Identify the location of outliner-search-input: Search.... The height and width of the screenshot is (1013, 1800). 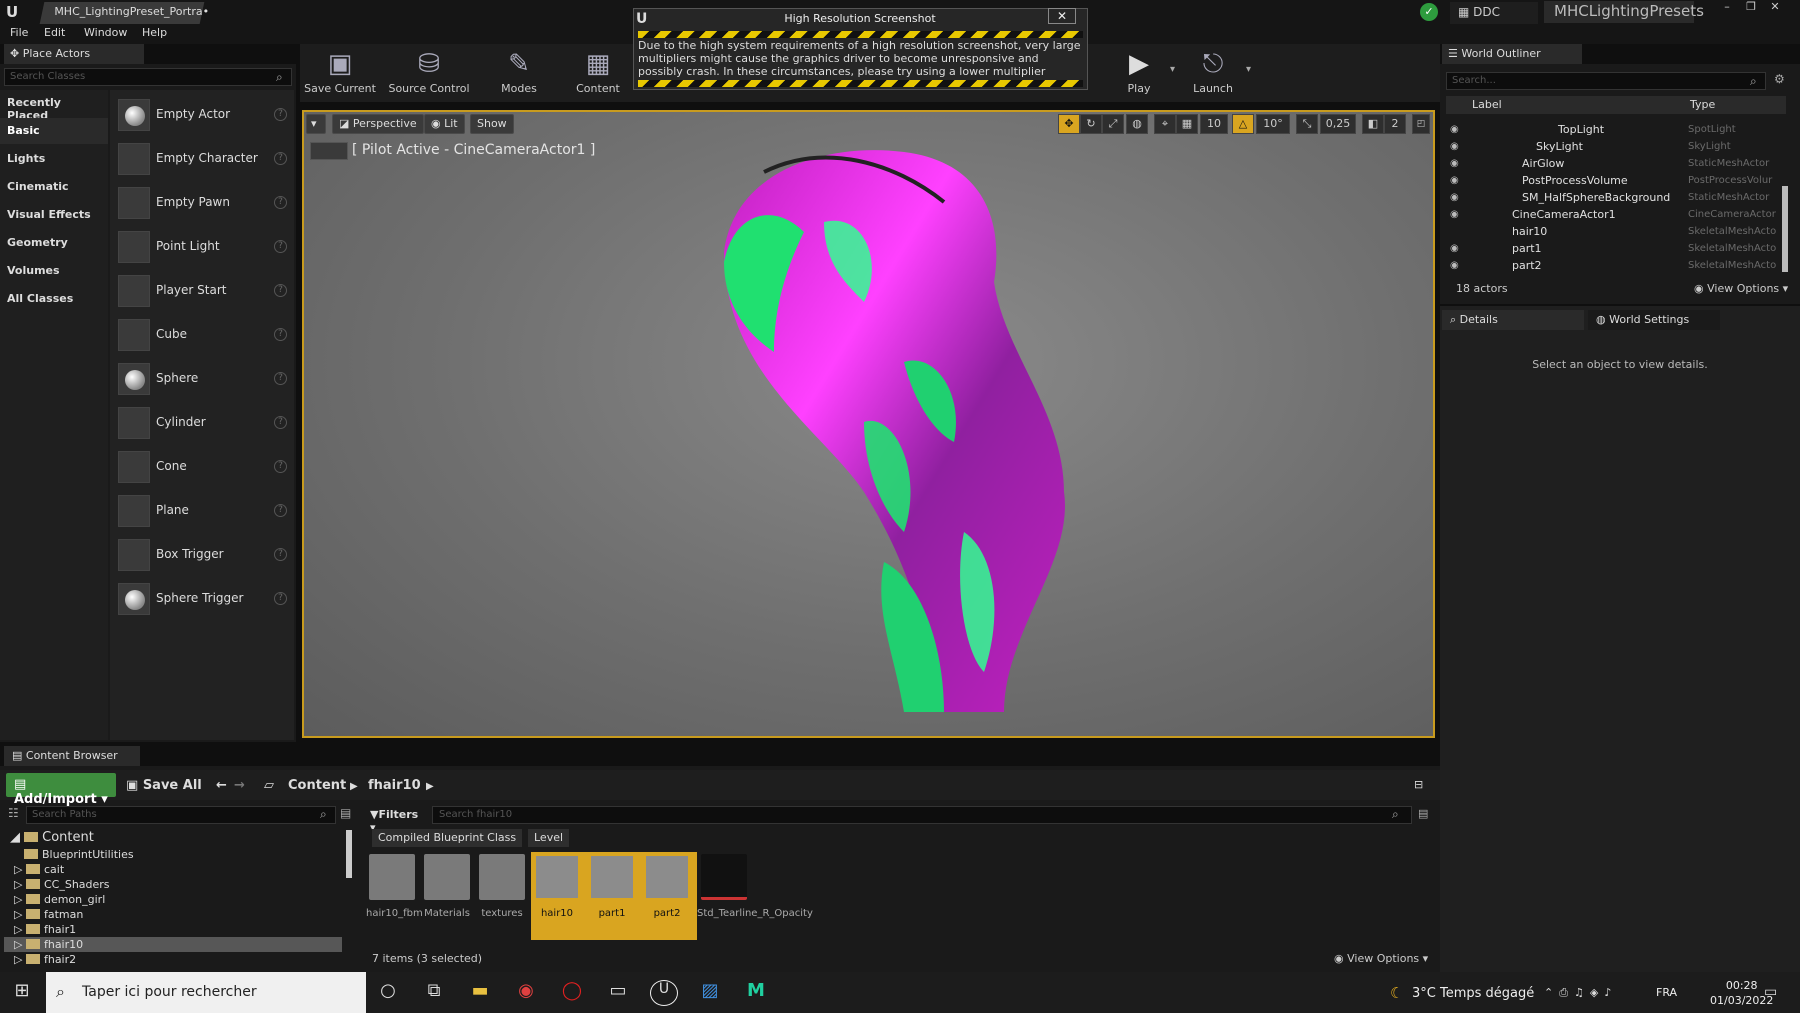
(1606, 81).